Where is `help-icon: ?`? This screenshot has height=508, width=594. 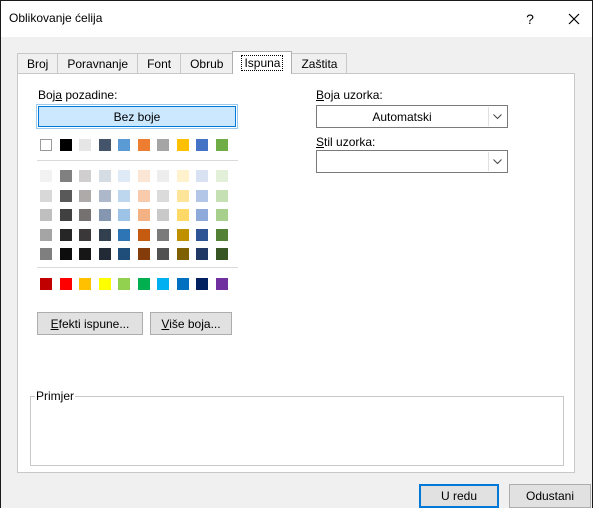 help-icon: ? is located at coordinates (530, 19).